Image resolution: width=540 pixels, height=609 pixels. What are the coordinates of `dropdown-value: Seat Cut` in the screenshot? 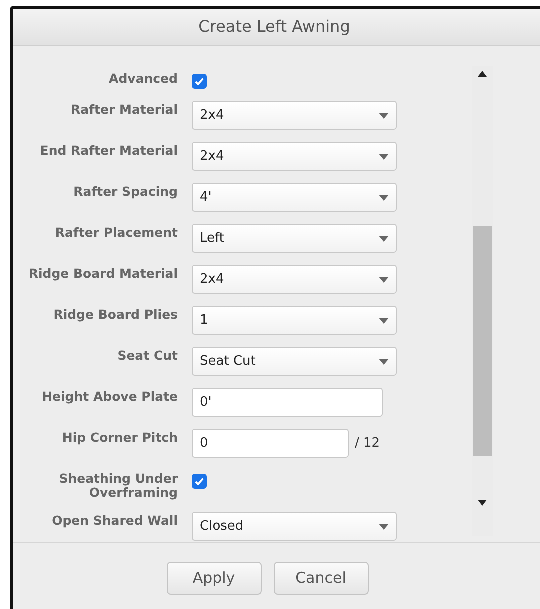 It's located at (228, 361).